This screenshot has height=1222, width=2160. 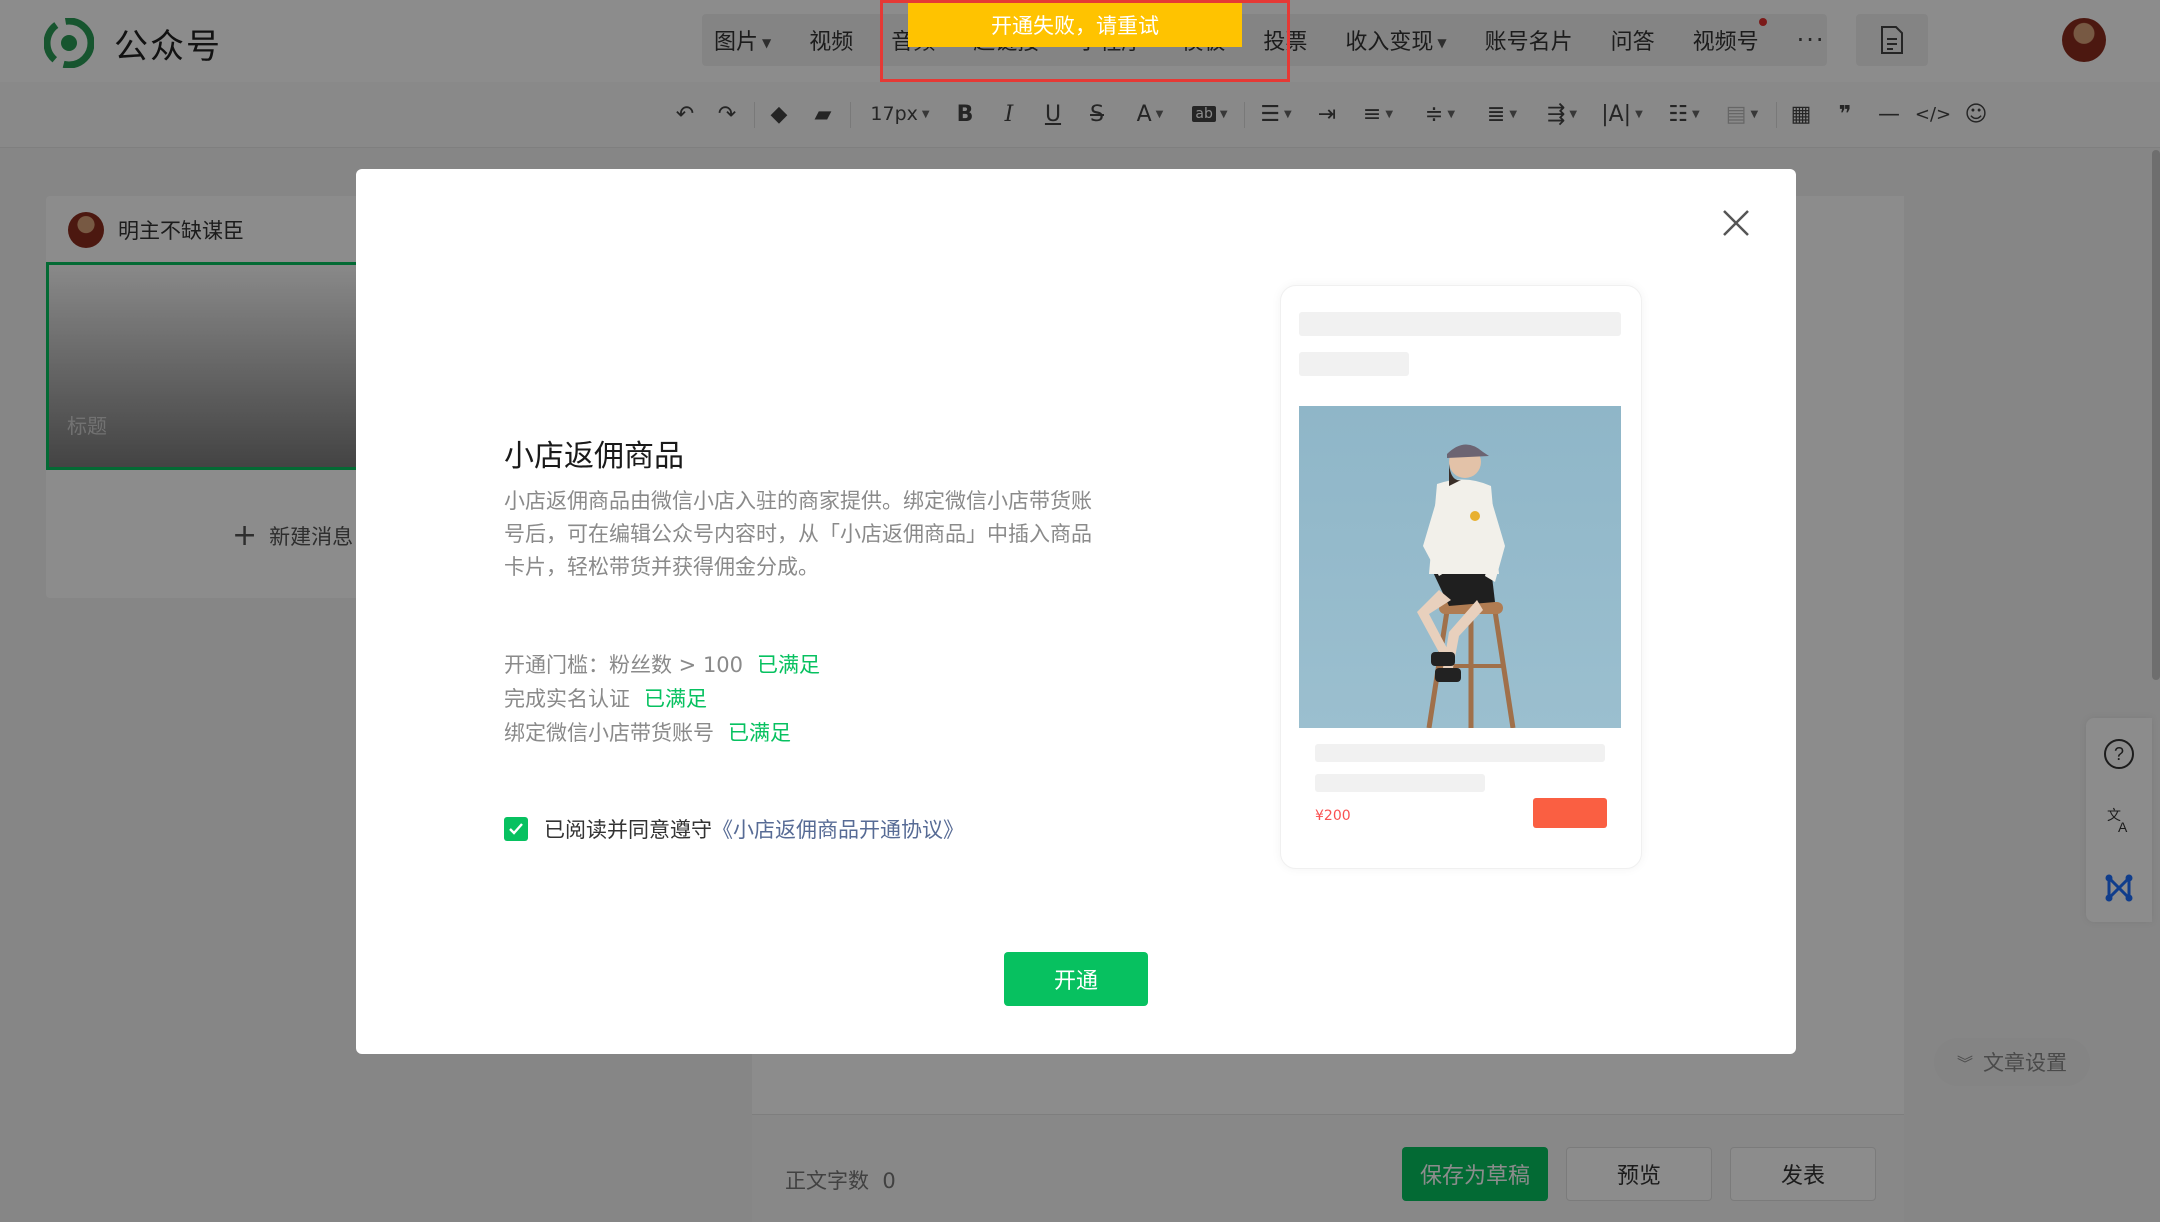 I want to click on error-toast: 开通失败，请重试, so click(x=1075, y=25).